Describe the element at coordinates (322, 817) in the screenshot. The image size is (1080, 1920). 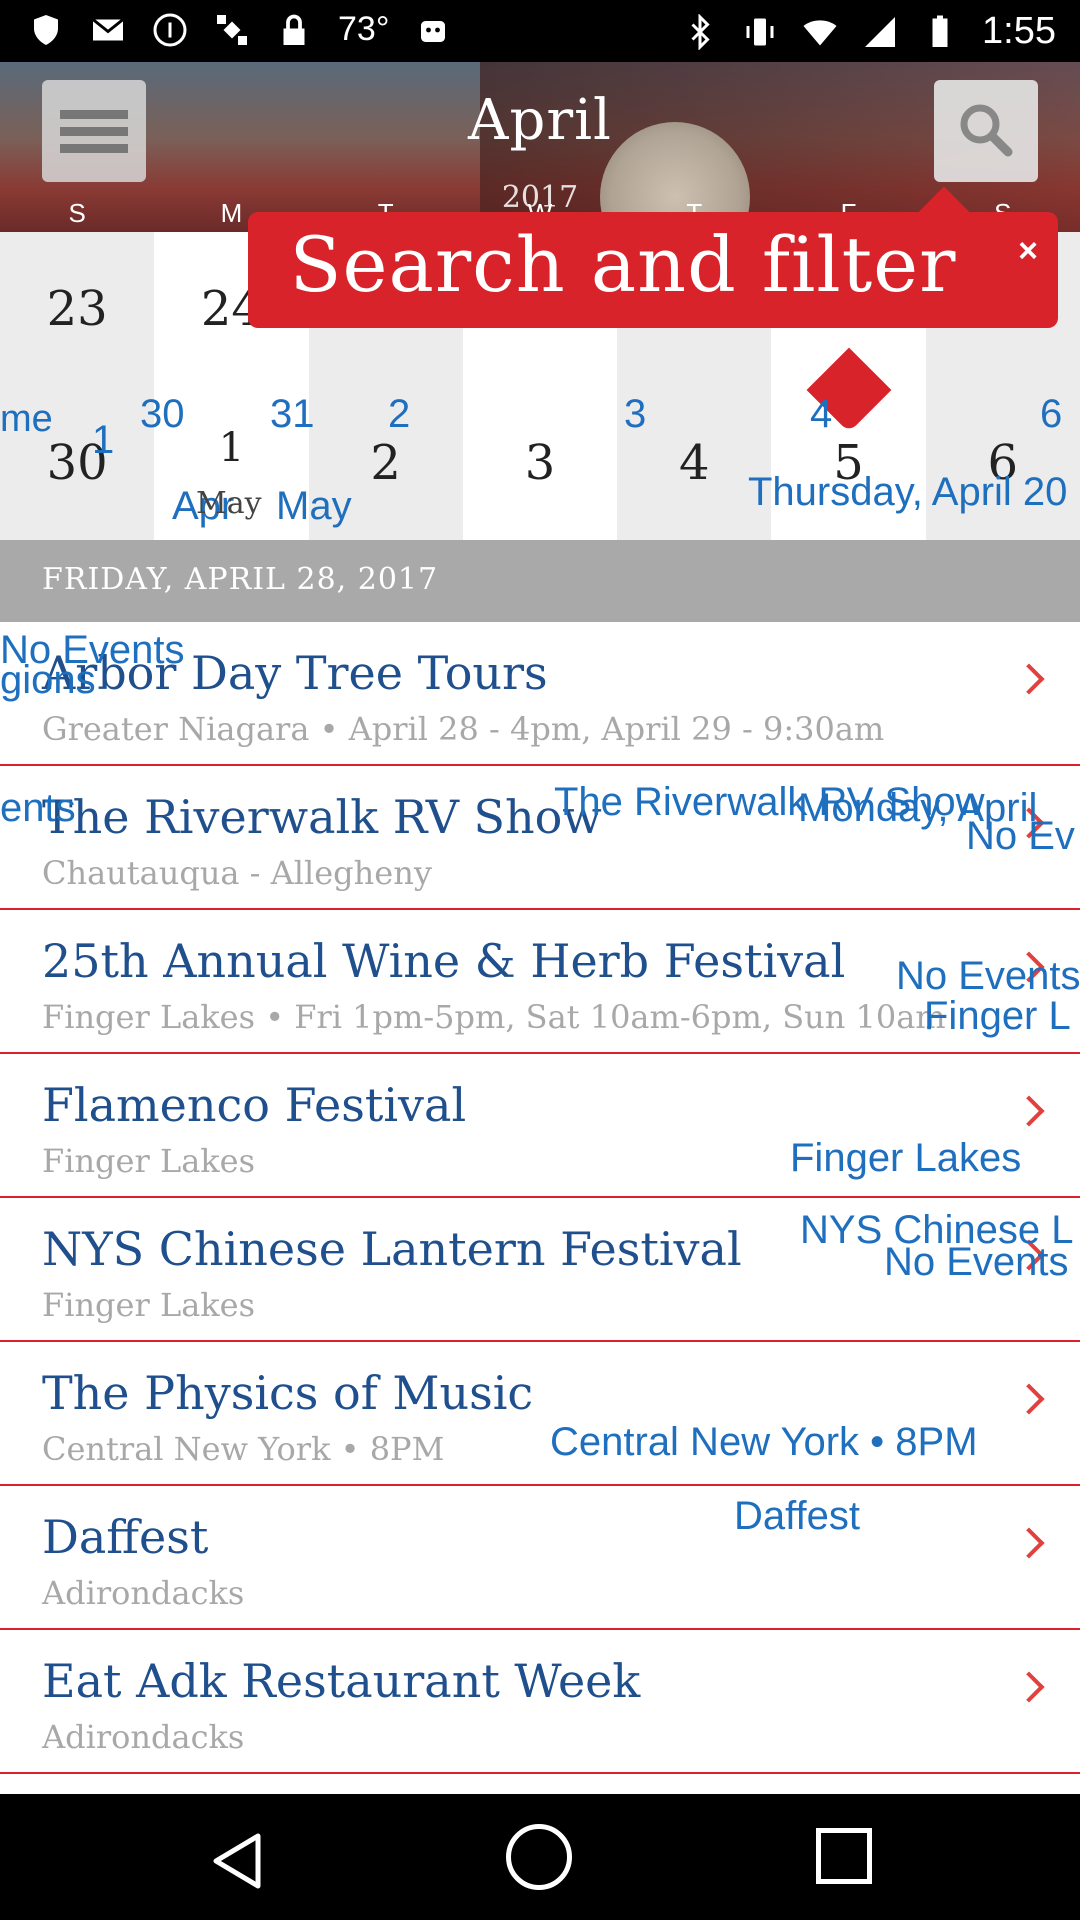
I see `event-title: The Riverwalk RV Show` at that location.